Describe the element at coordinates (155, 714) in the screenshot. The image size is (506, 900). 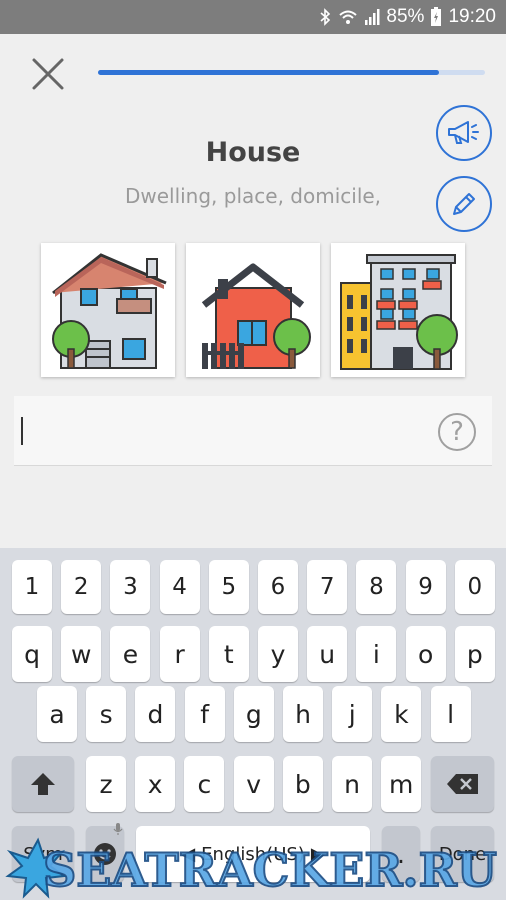
I see `key-d: d` at that location.